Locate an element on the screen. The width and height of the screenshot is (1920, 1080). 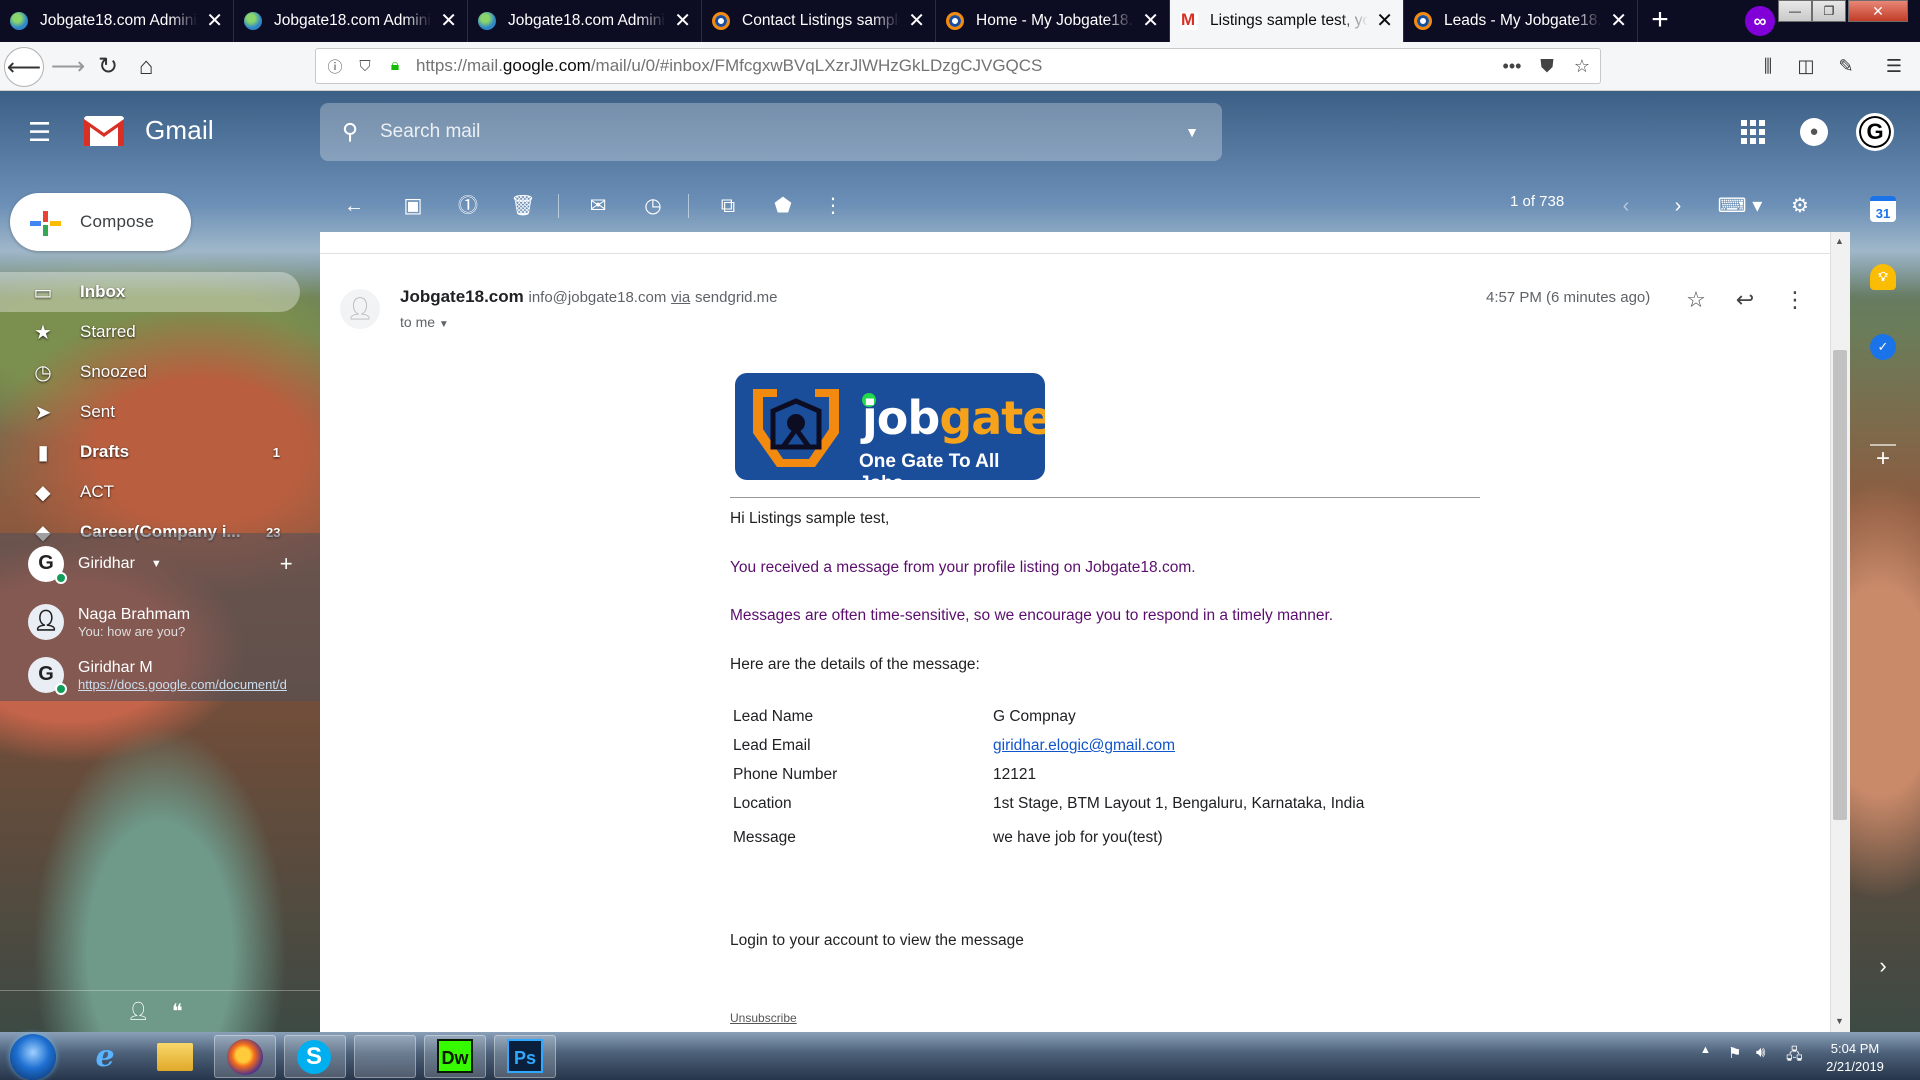
recipient-details: to me ▼ is located at coordinates (424, 322).